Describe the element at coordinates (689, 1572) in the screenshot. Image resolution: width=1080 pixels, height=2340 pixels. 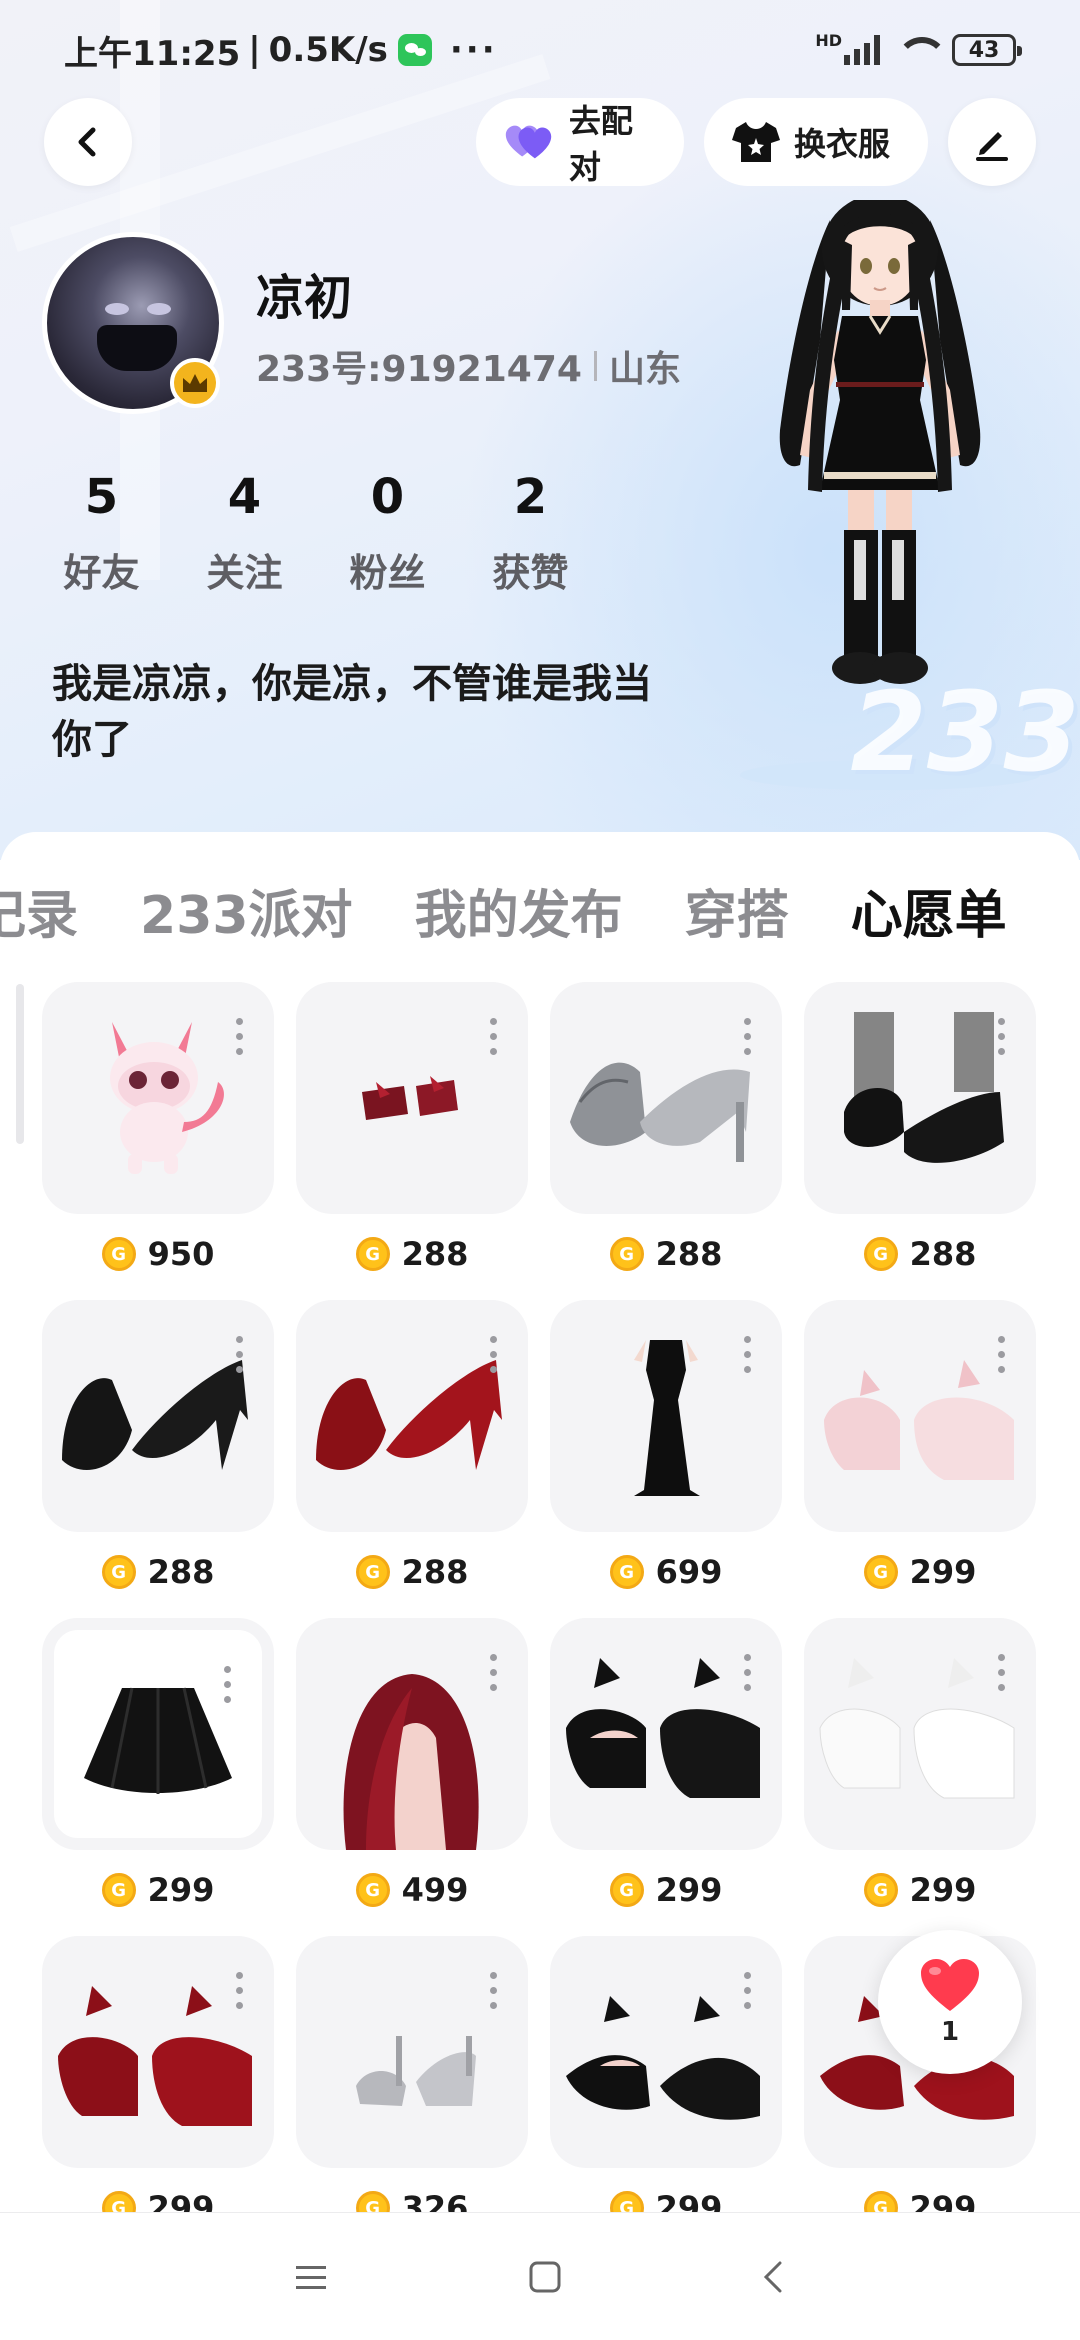
I see `price-value: 699` at that location.